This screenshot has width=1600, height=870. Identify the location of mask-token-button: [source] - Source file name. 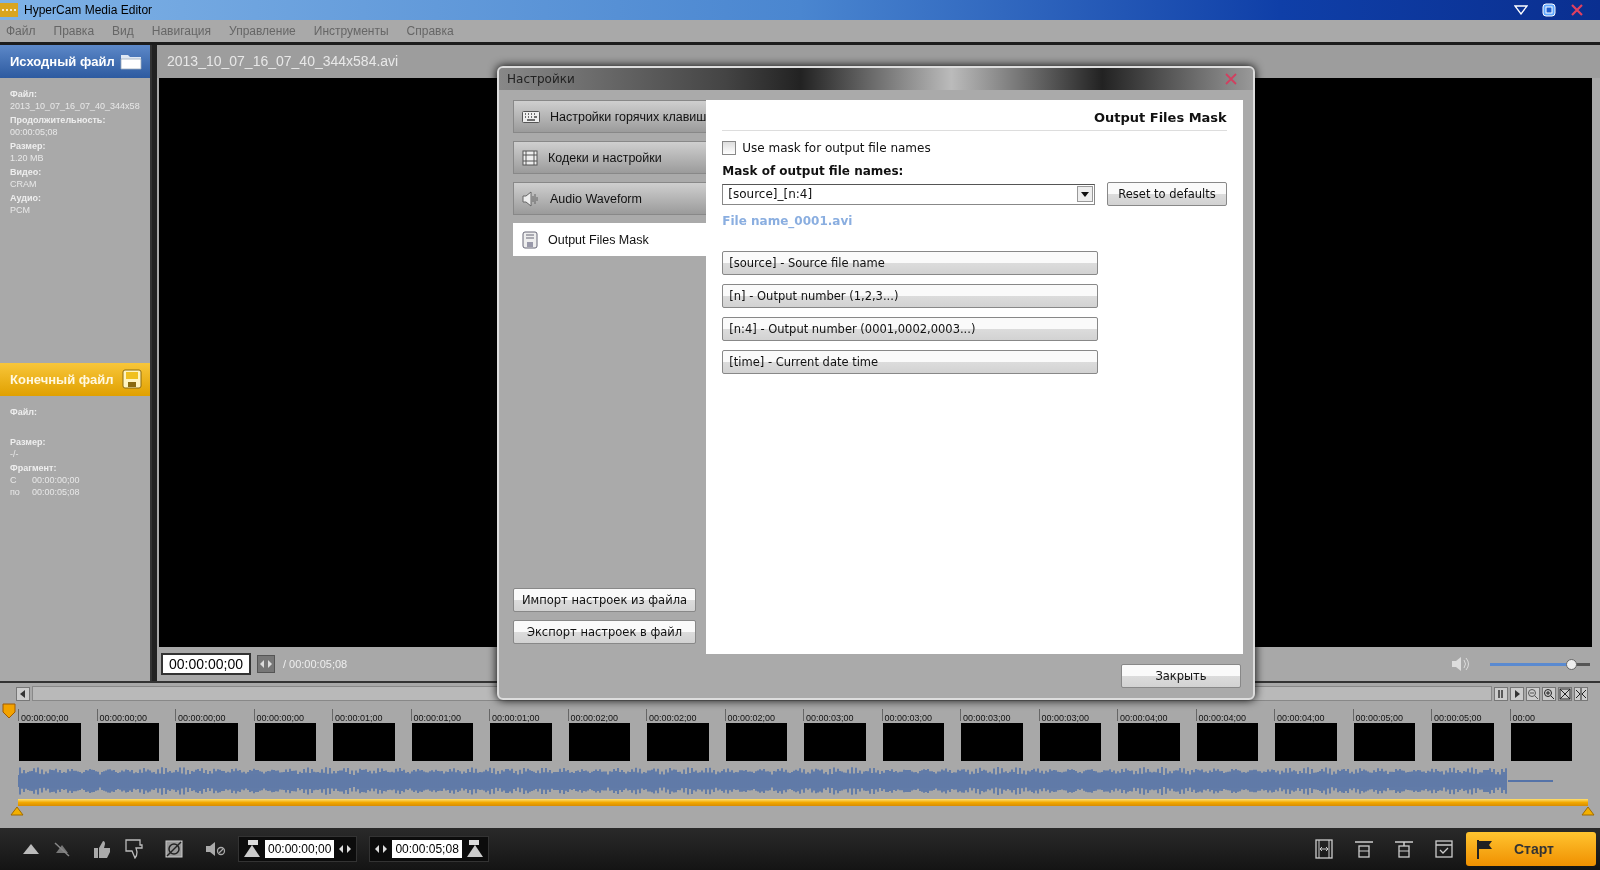
(910, 263).